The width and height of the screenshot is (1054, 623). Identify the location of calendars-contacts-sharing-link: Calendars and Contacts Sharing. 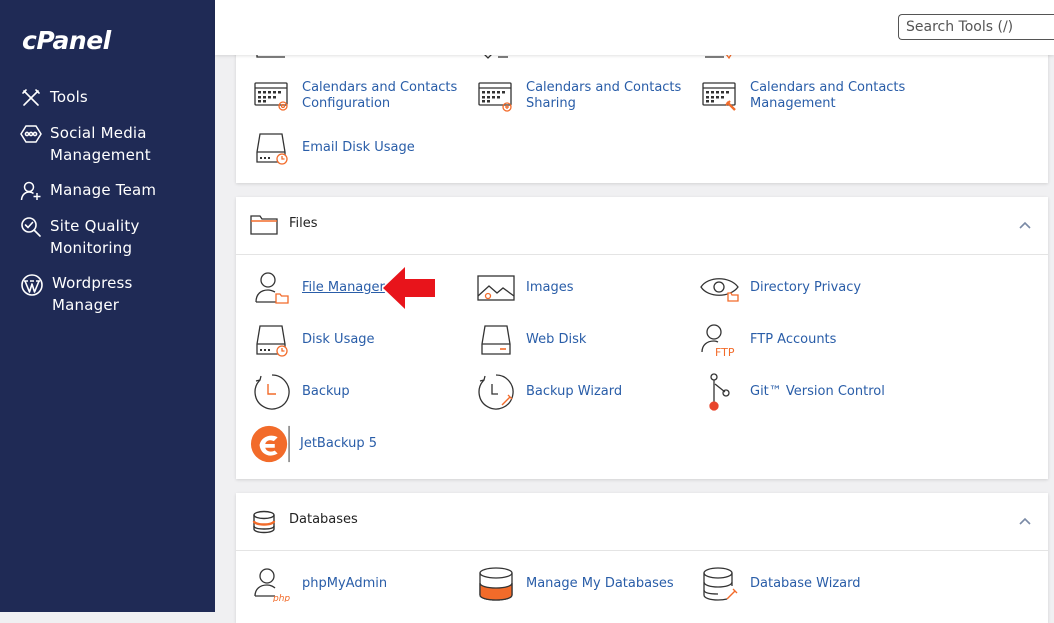
(578, 96).